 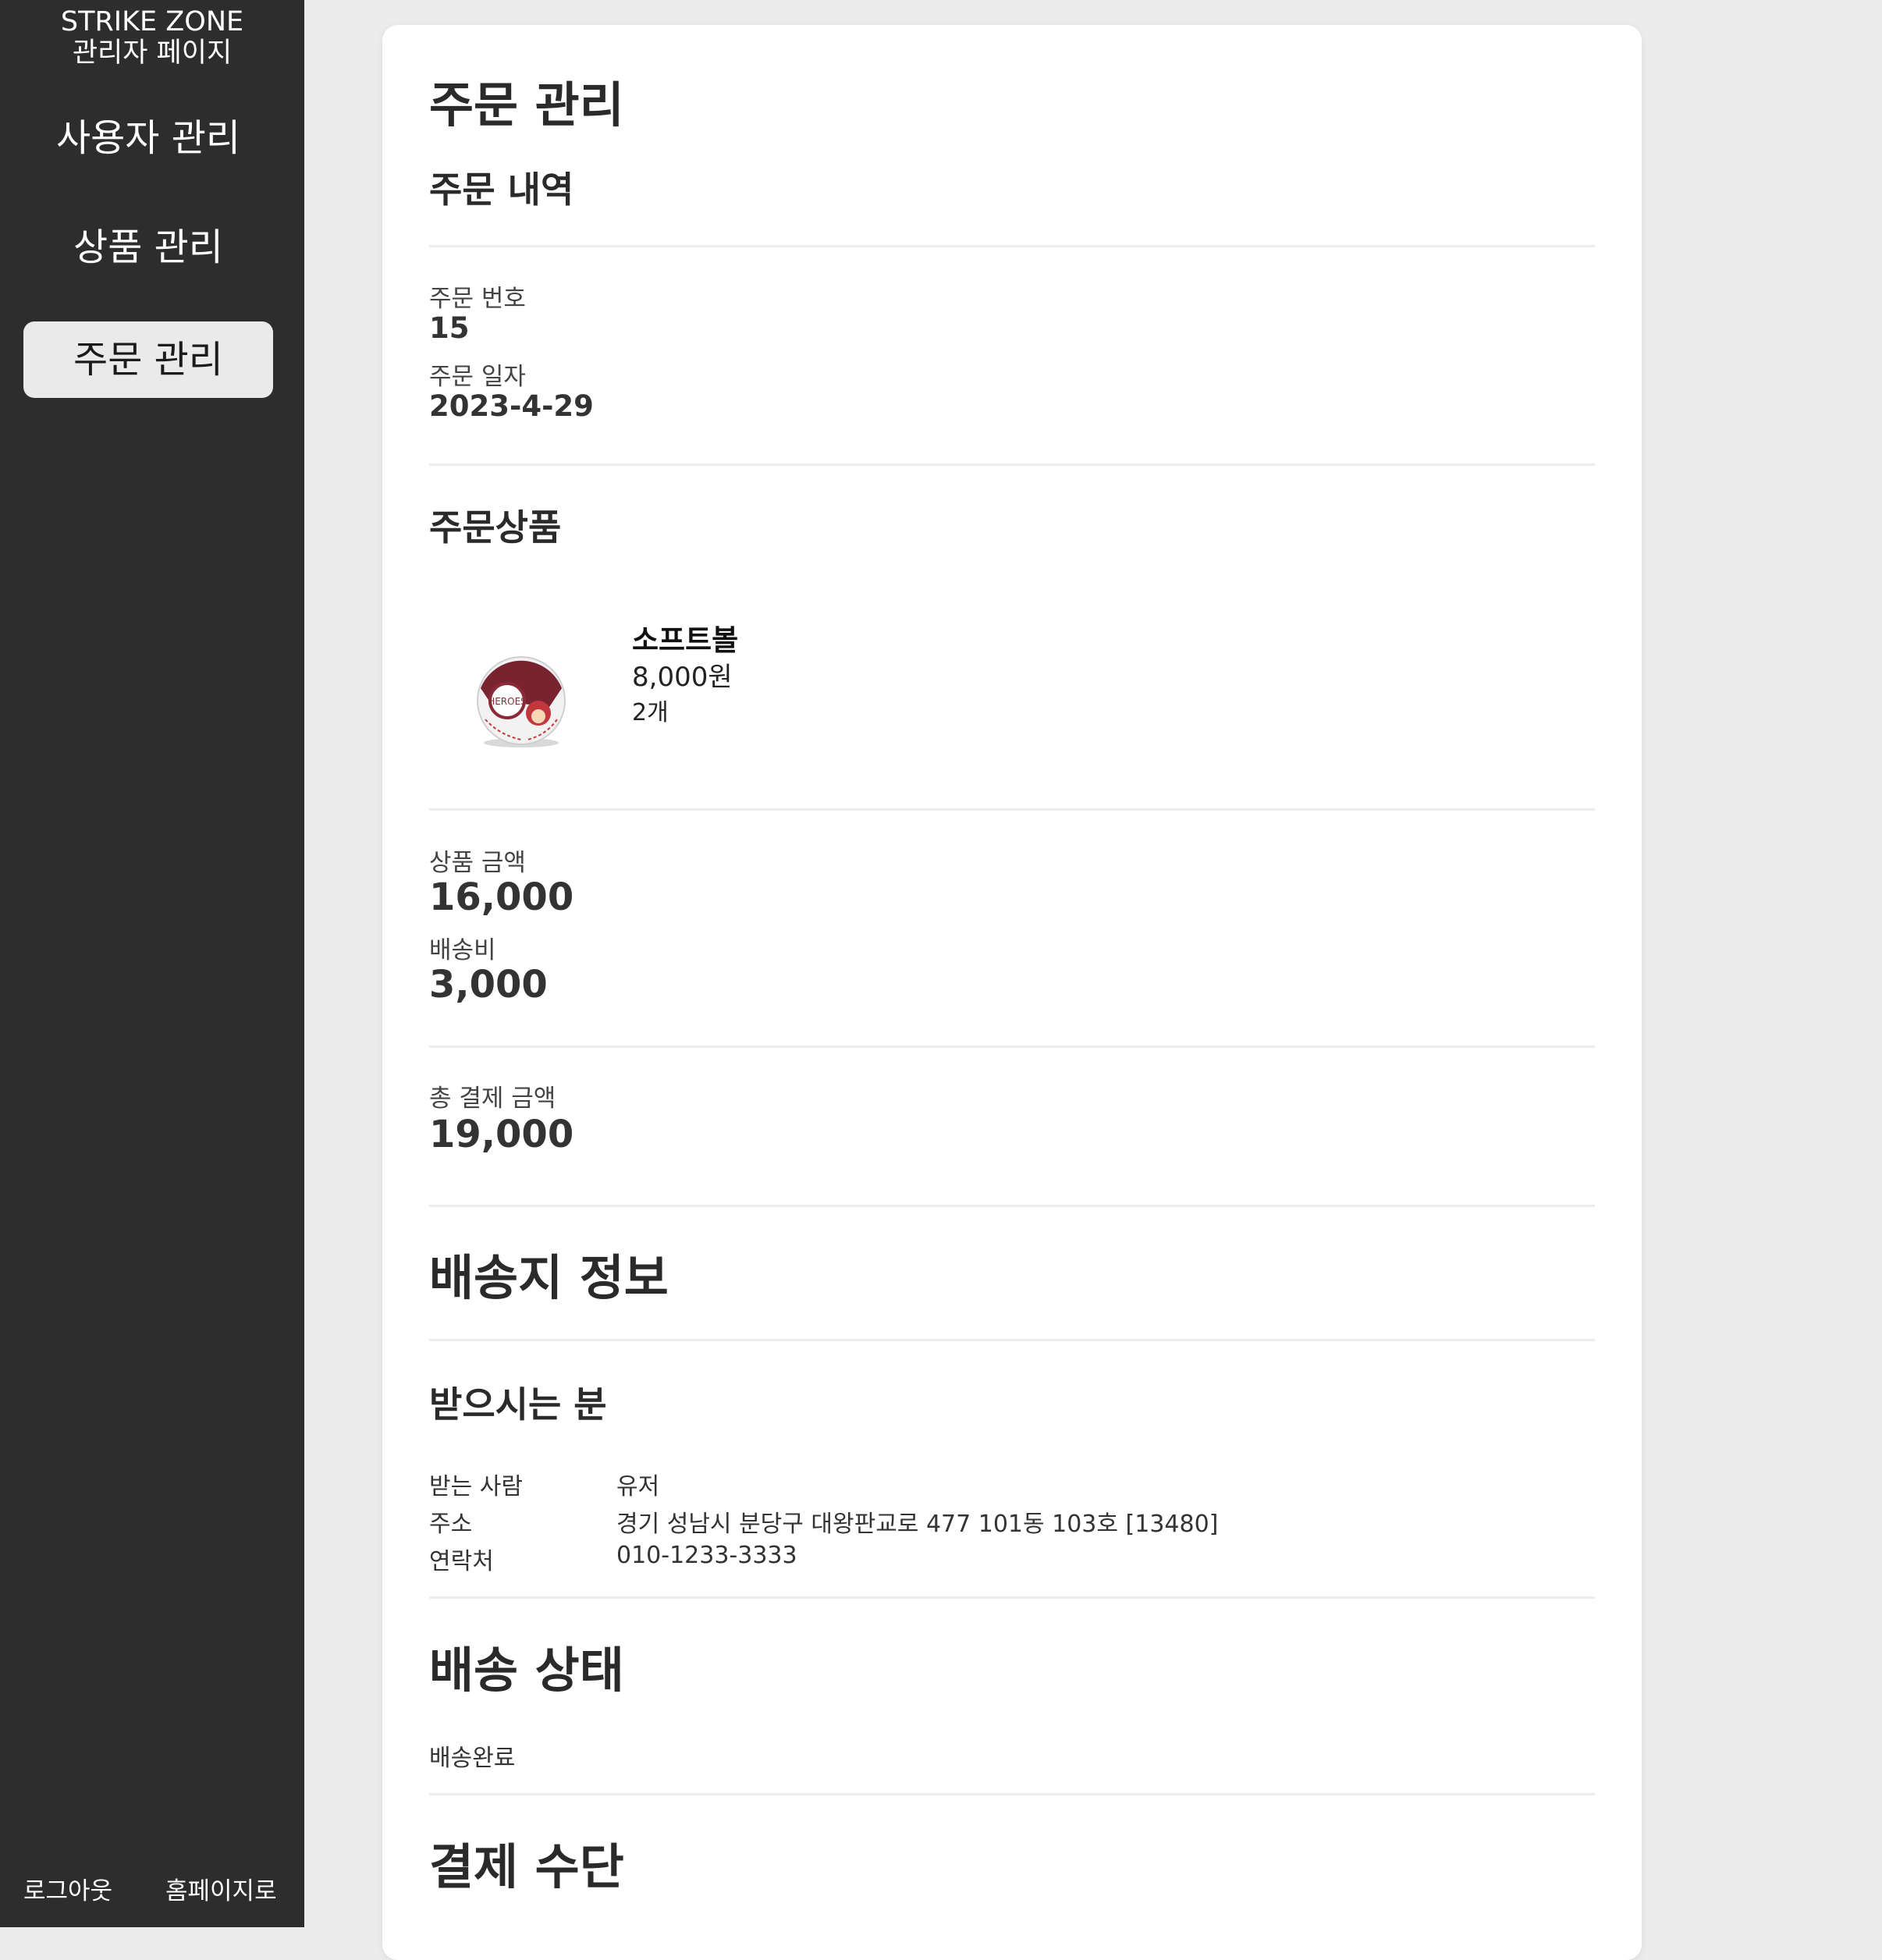 What do you see at coordinates (148, 138) in the screenshot?
I see `sidebar-item-users: 사용자 관리` at bounding box center [148, 138].